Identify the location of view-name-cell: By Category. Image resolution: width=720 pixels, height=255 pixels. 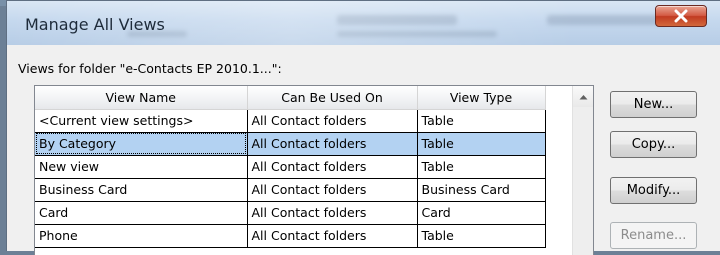
(141, 144).